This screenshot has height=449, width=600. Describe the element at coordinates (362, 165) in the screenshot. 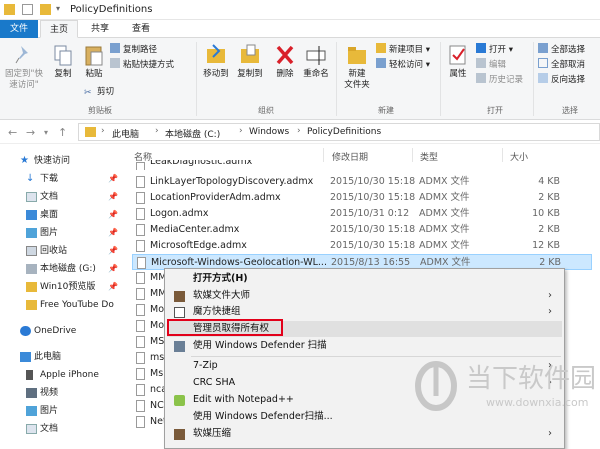

I see `table-row: LeakDiagnostic.admx` at that location.